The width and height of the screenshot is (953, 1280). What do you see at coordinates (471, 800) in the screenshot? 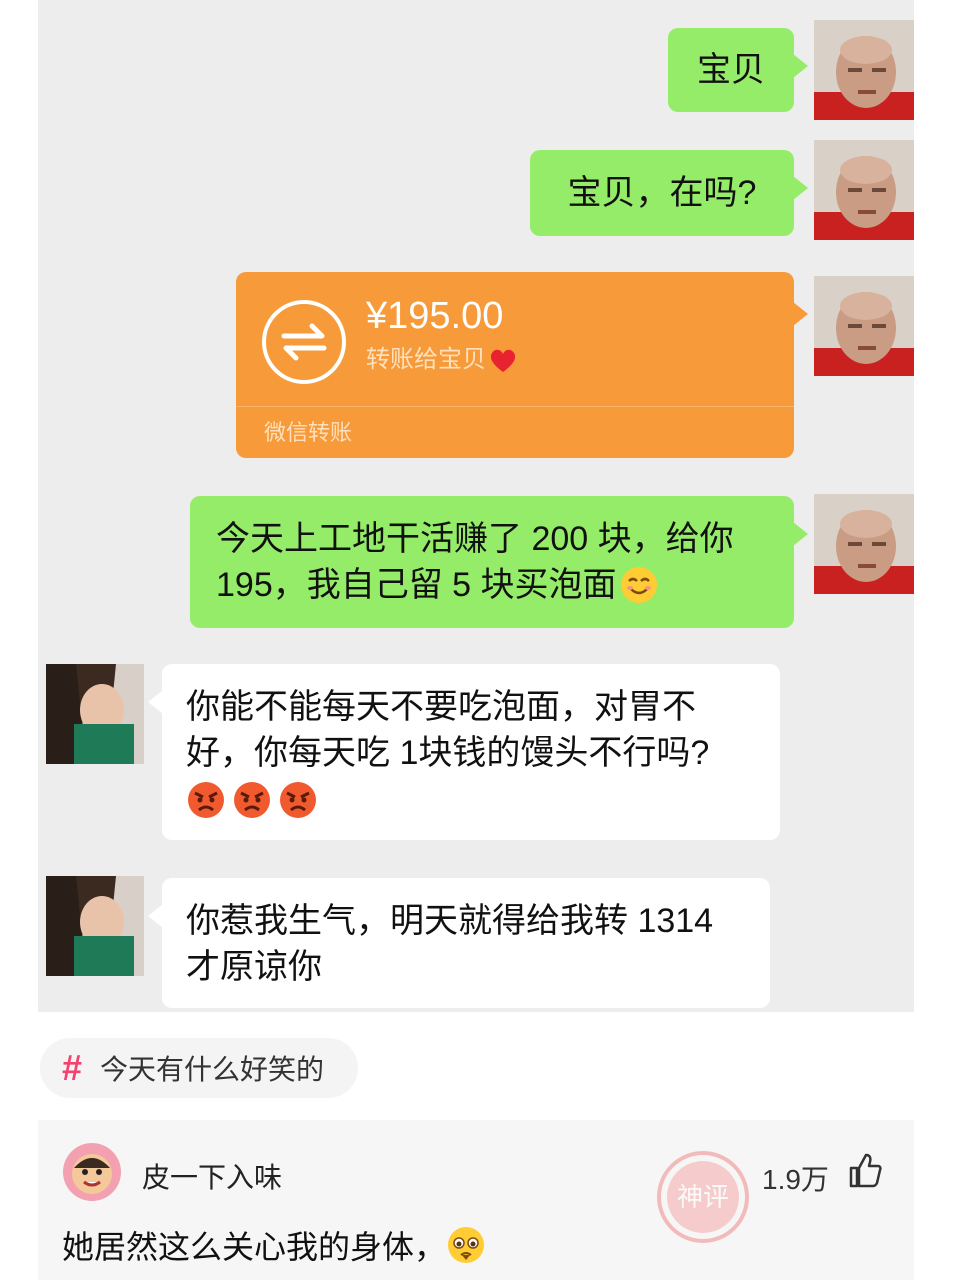
I see `emoji-row` at bounding box center [471, 800].